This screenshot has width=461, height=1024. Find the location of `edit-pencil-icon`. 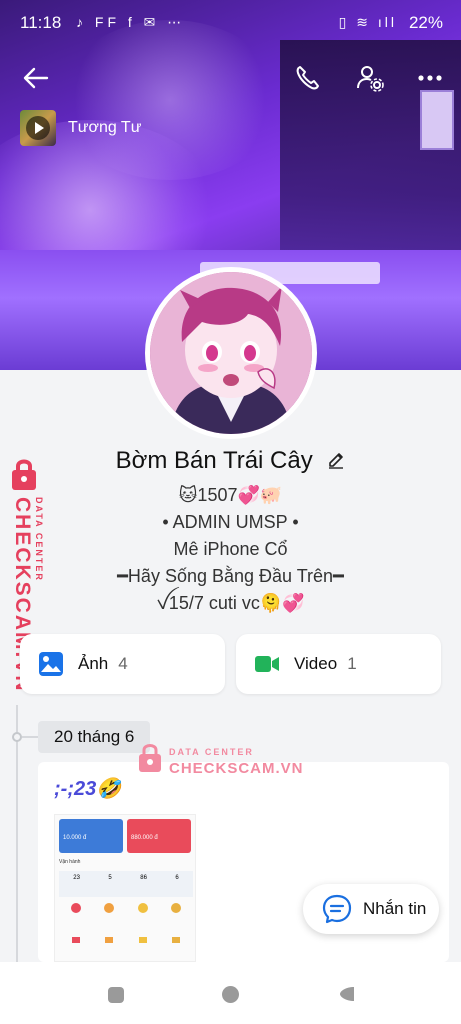

edit-pencil-icon is located at coordinates (336, 458).